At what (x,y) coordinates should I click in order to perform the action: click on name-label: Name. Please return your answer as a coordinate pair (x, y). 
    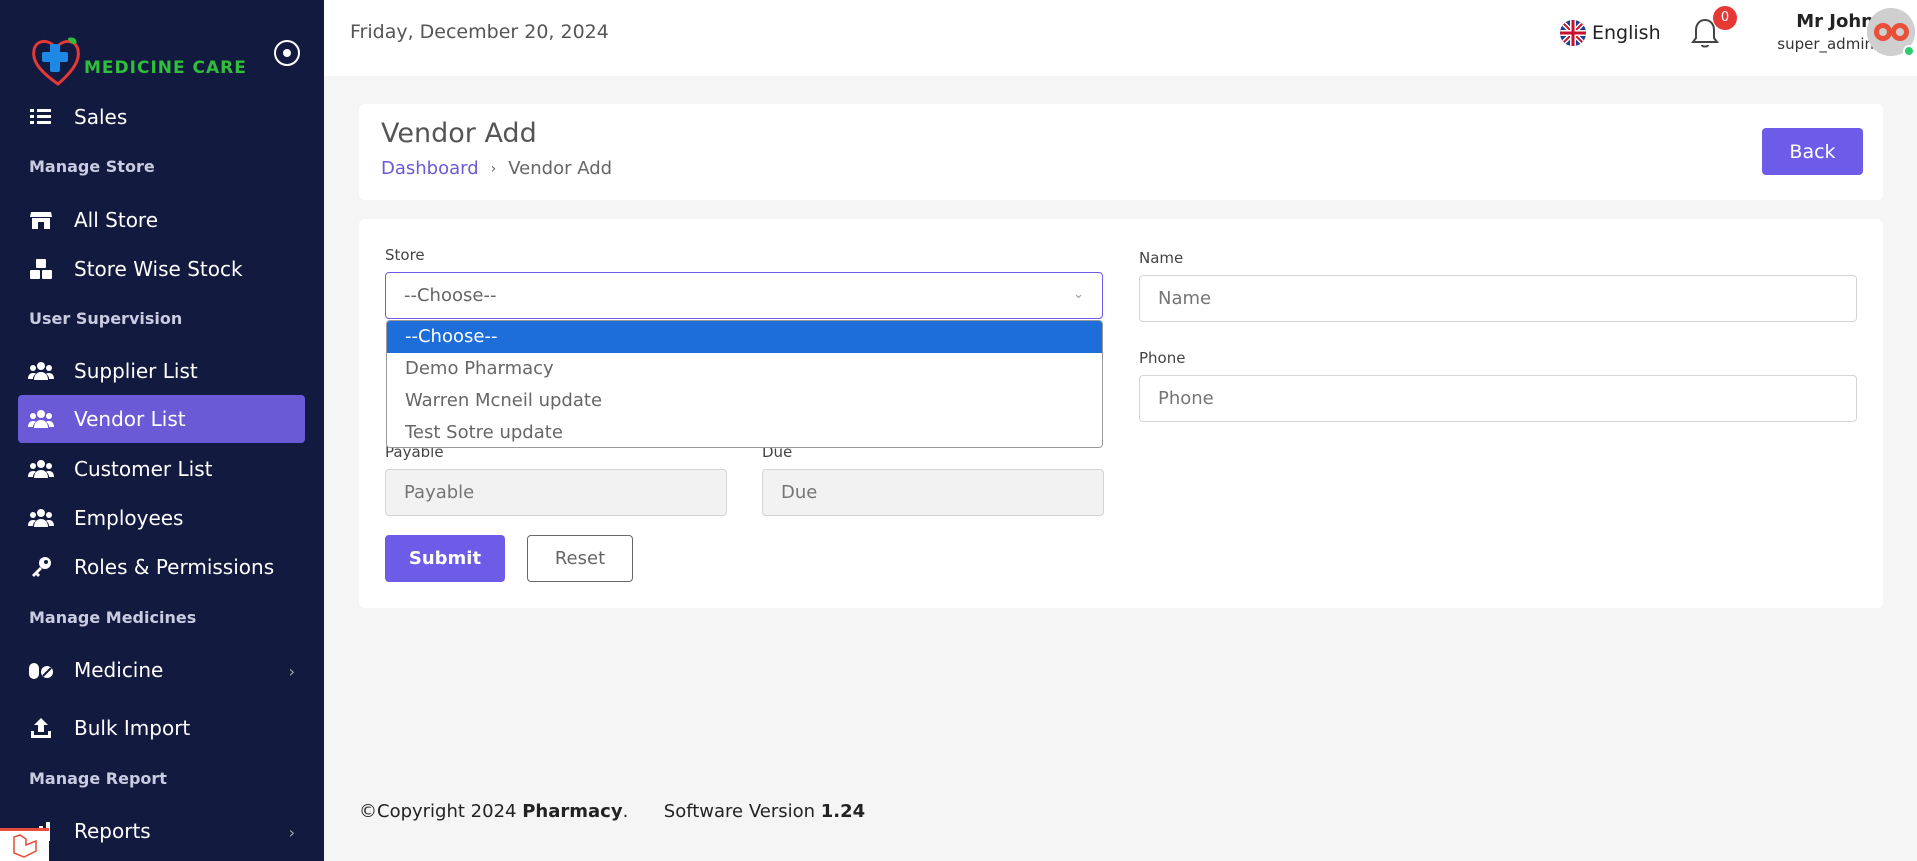
    Looking at the image, I should click on (1161, 258).